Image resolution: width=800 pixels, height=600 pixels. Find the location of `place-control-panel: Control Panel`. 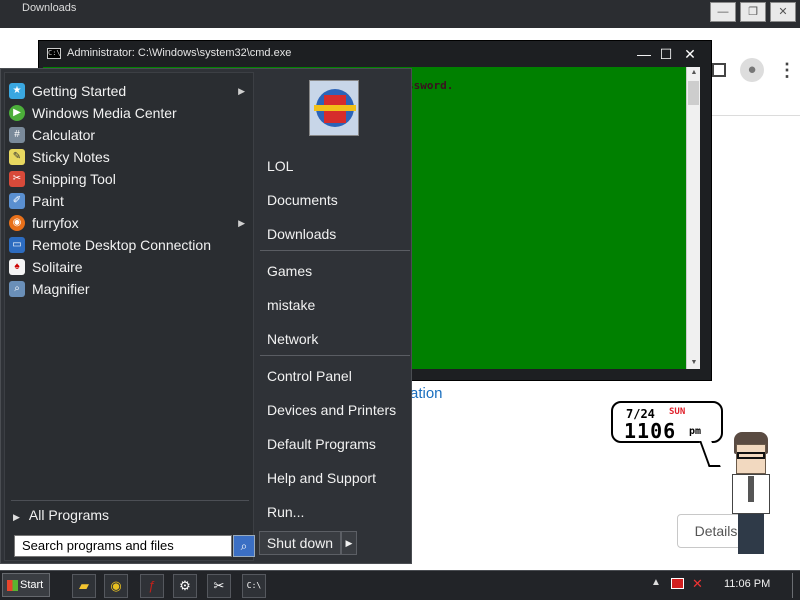

place-control-panel: Control Panel is located at coordinates (309, 376).